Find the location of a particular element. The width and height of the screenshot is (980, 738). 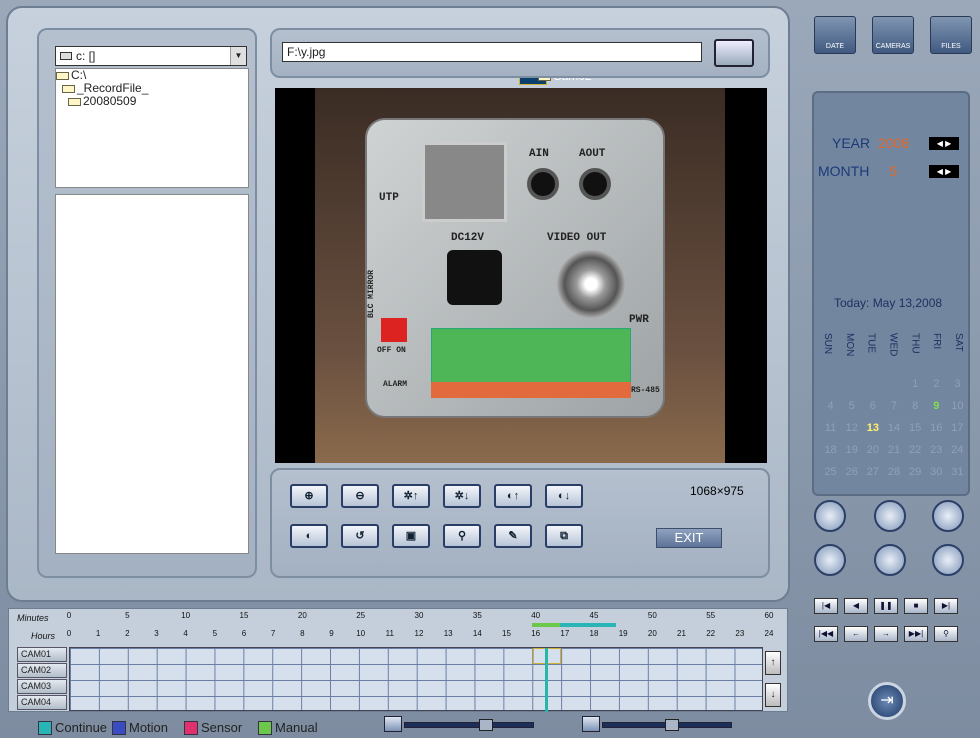

calendar-day: 8 is located at coordinates (915, 406).